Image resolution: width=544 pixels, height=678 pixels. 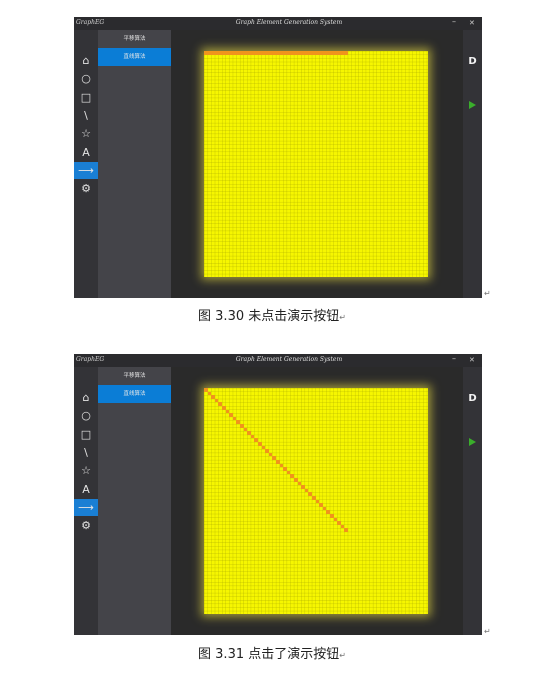 I want to click on figure-caption: 图 3.31 点击了演示按钮↵, so click(x=272, y=652).